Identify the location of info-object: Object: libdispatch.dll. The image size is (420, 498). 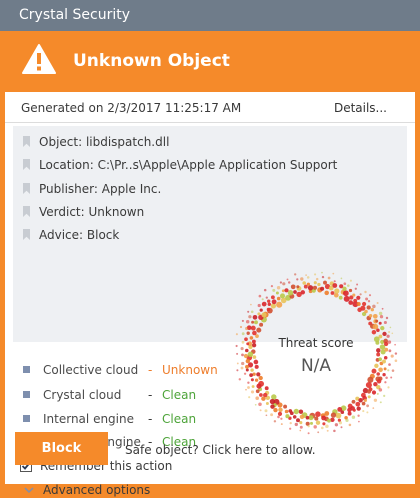
(96, 142).